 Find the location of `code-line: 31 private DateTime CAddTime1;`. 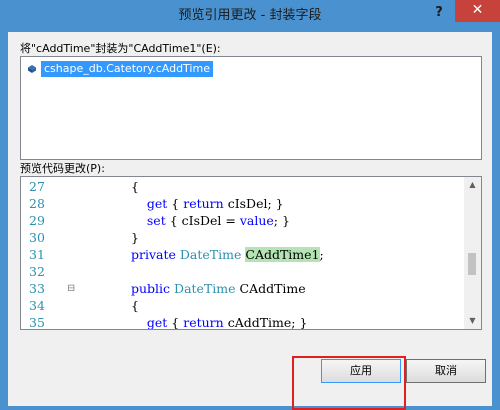

code-line: 31 private DateTime CAddTime1; is located at coordinates (251, 254).